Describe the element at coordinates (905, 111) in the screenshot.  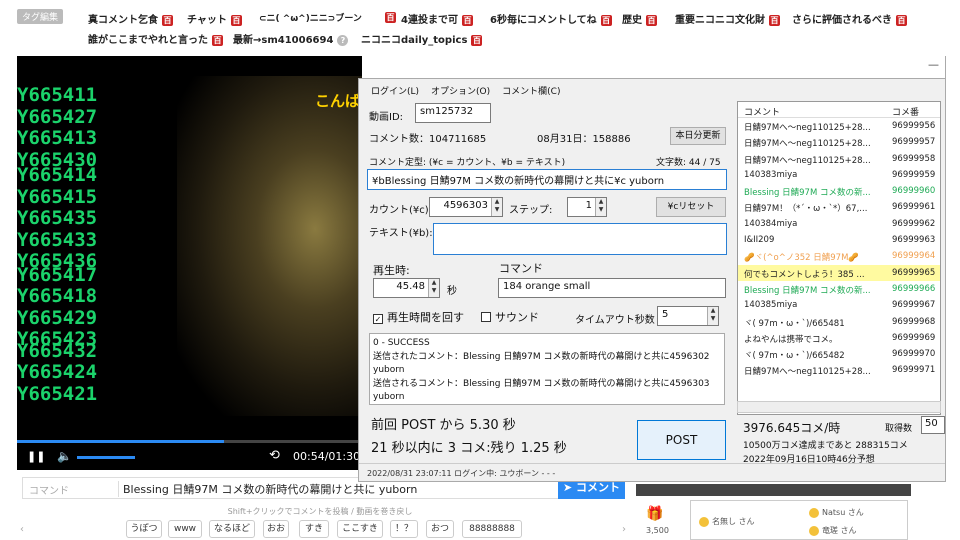
I see `column-number: コメ番` at that location.